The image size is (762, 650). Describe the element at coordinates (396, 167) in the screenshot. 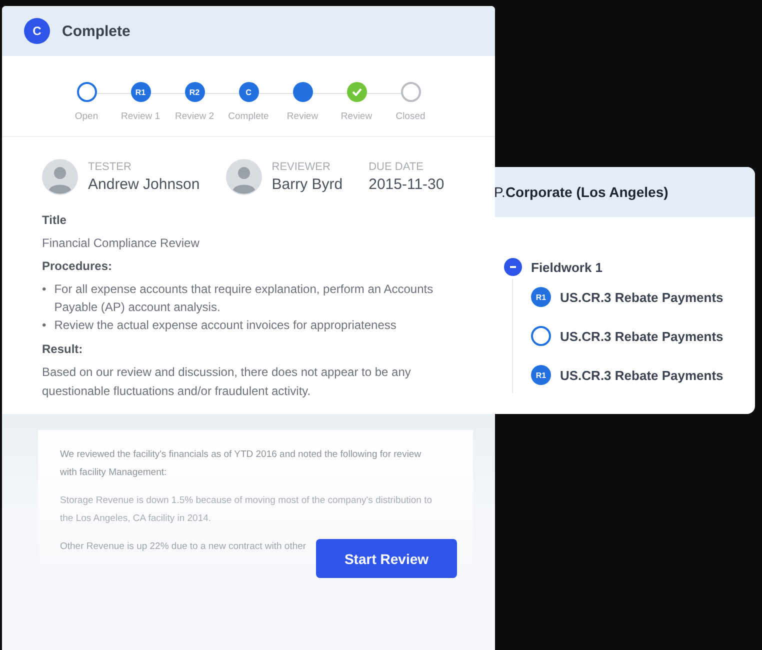

I see `role-label: DUE DATE` at that location.